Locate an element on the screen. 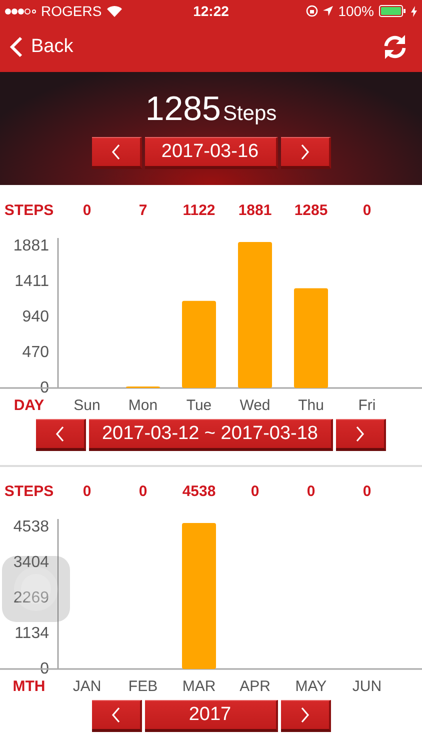 The height and width of the screenshot is (750, 422). period-button: 2017 is located at coordinates (211, 716).